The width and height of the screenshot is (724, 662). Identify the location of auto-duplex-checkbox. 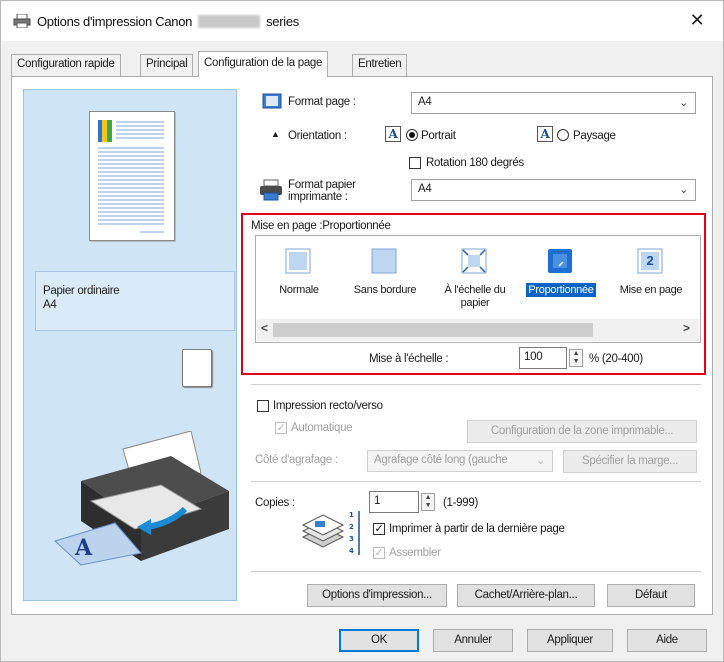
(281, 428).